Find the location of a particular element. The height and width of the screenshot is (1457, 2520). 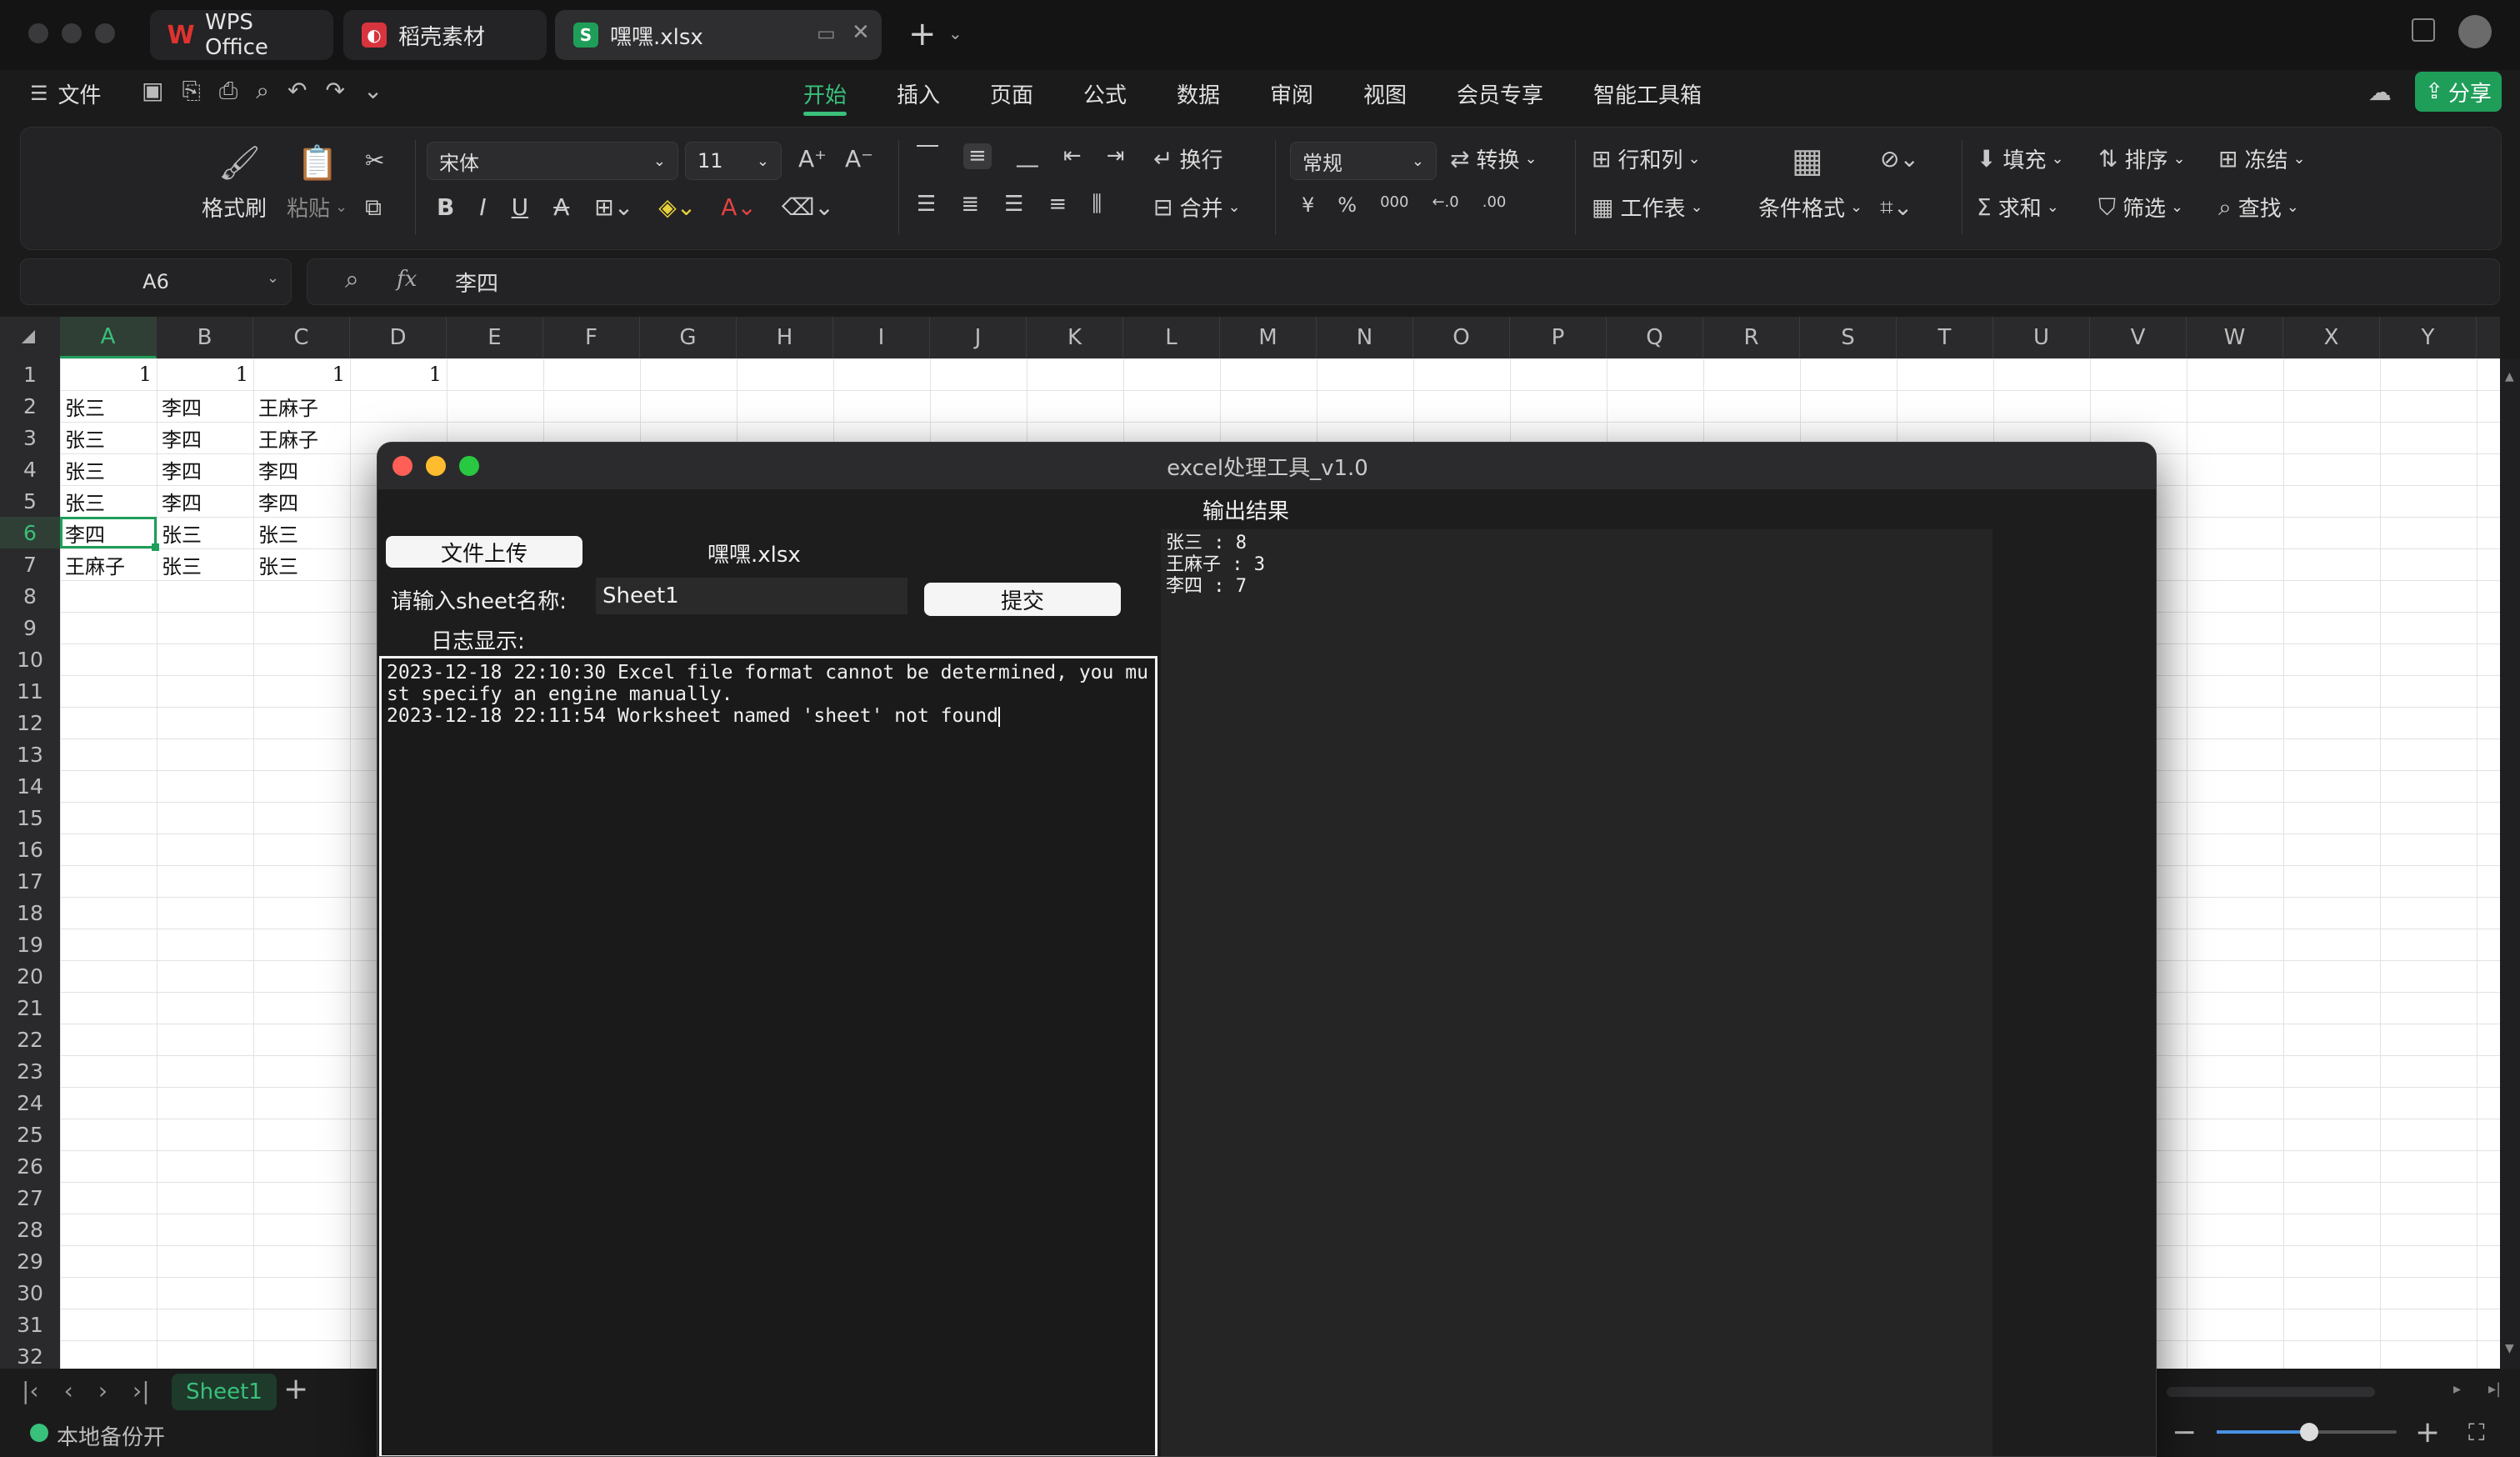

column-header: Y is located at coordinates (2428, 337).